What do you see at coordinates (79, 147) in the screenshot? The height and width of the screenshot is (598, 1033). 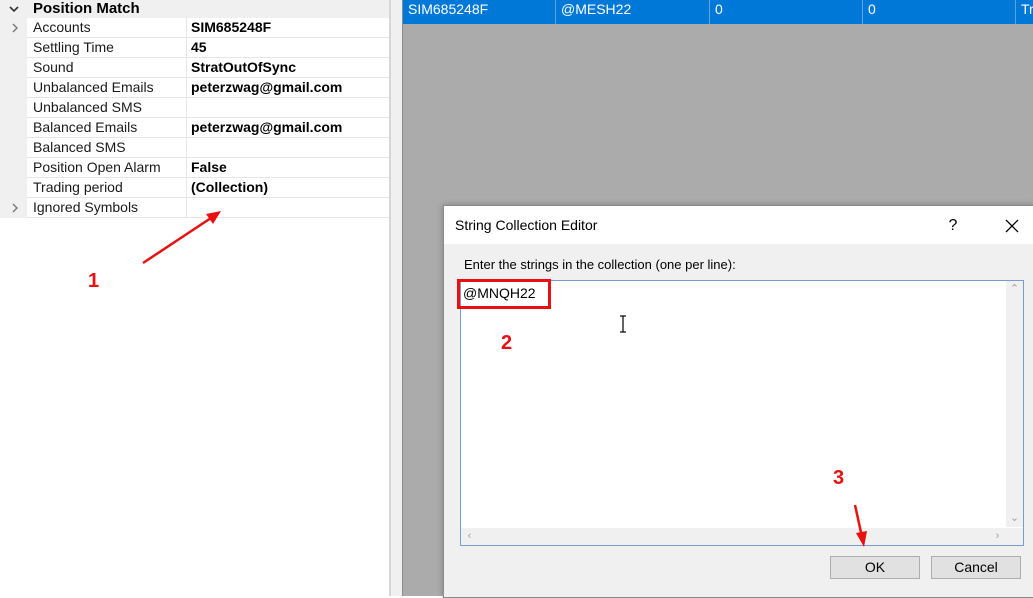 I see `property-name: Balanced SMS` at bounding box center [79, 147].